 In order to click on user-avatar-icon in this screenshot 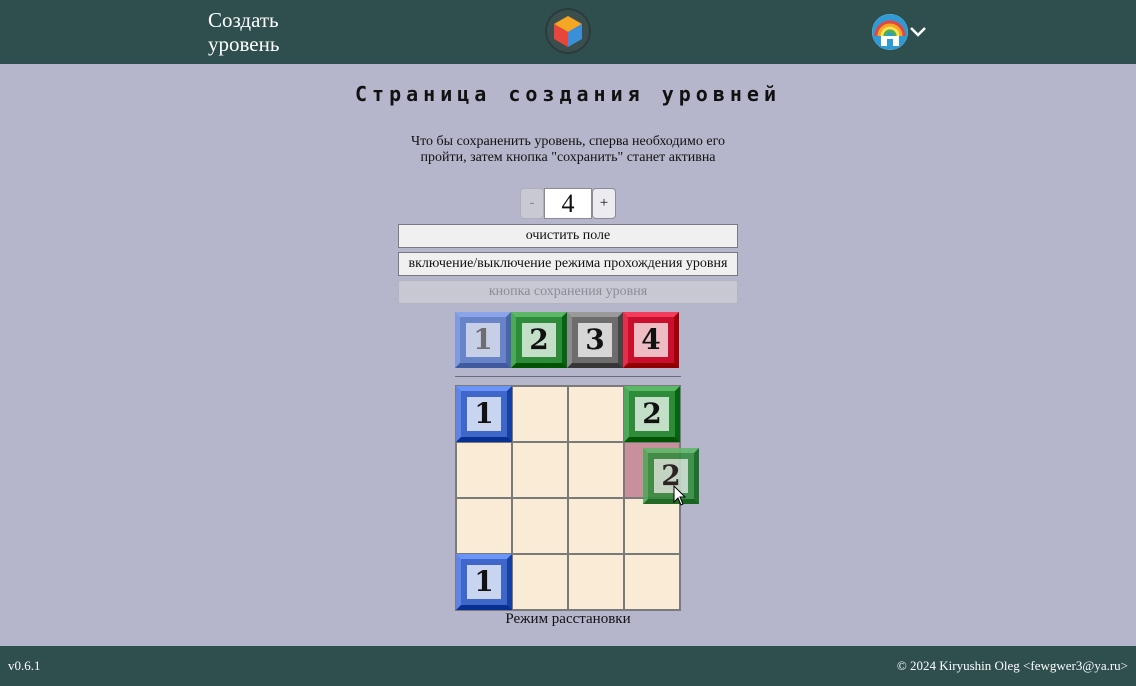, I will do `click(890, 32)`.